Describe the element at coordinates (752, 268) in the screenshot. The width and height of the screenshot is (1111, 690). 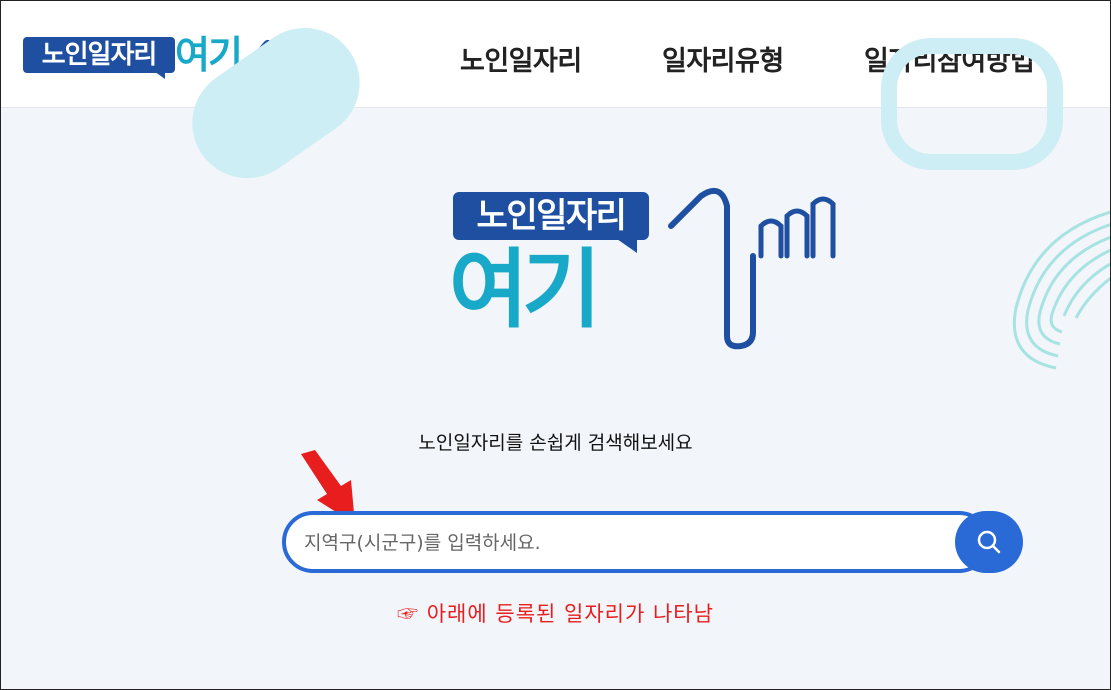
I see `hero-pointing-finger-icon` at that location.